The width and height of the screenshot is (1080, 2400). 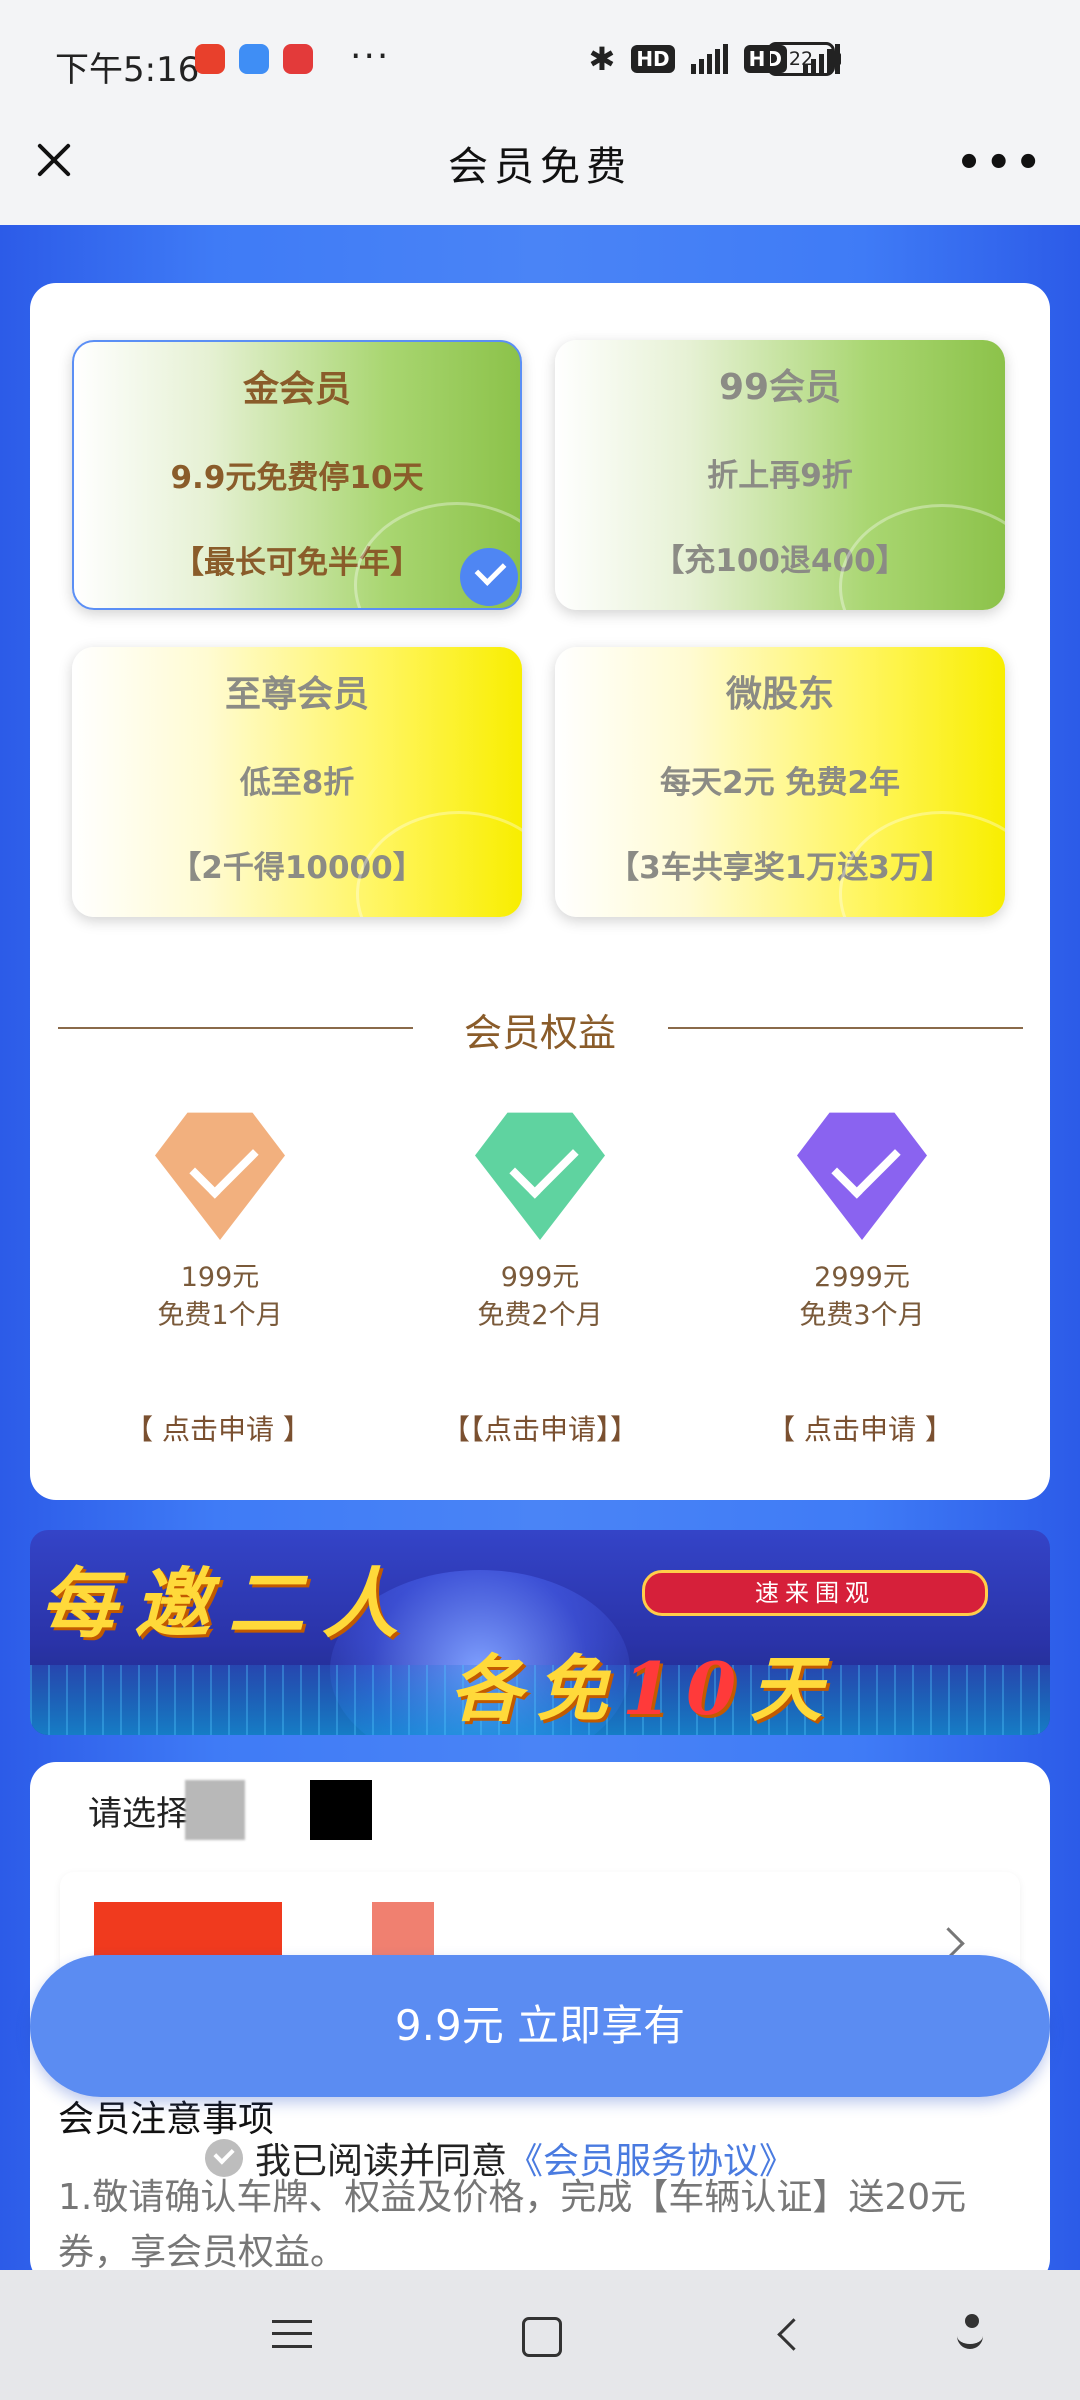 What do you see at coordinates (220, 1315) in the screenshot?
I see `benefit-desc: 免费1个月` at bounding box center [220, 1315].